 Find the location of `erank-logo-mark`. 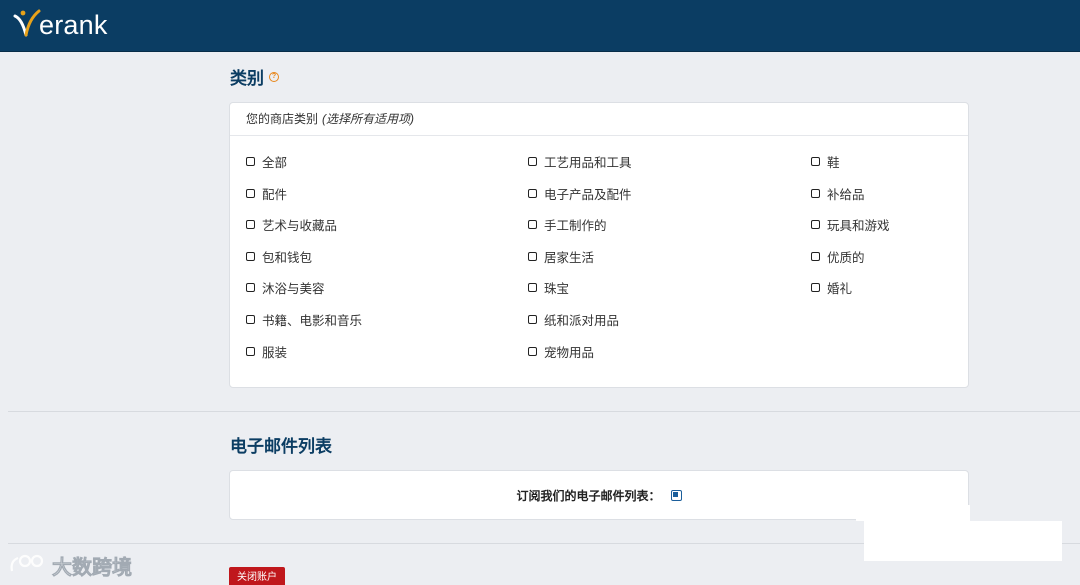

erank-logo-mark is located at coordinates (27, 23).